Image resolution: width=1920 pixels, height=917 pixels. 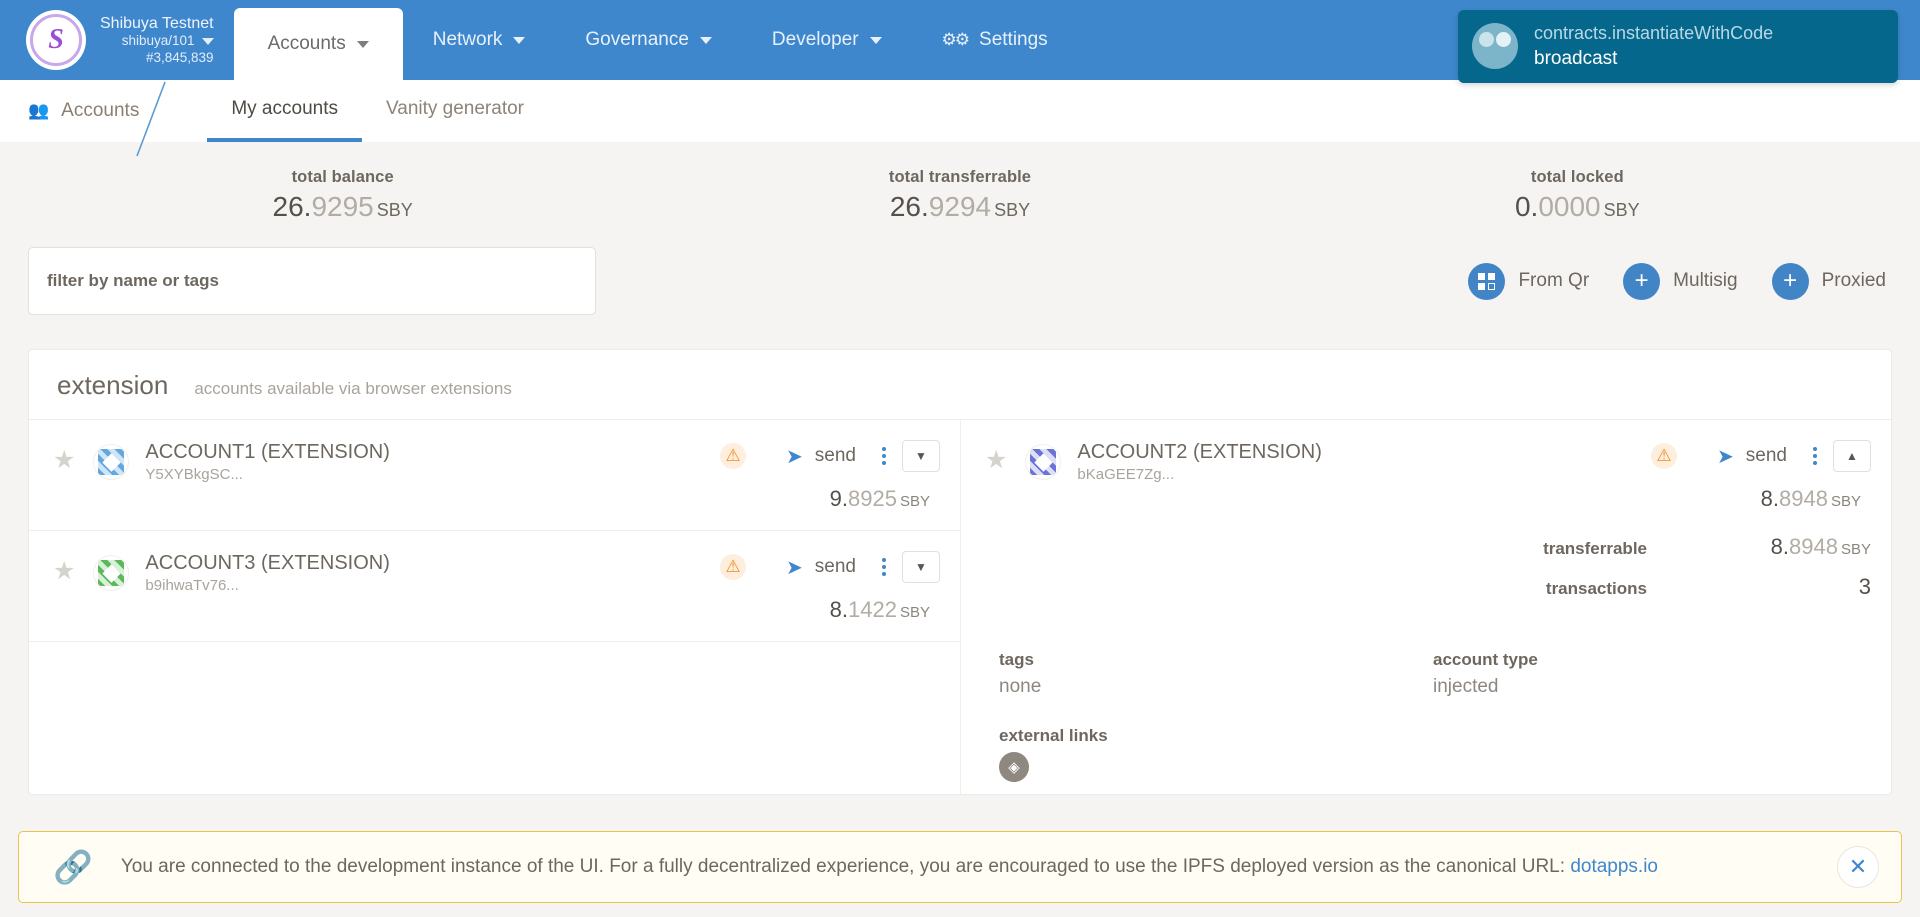 What do you see at coordinates (1654, 33) in the screenshot?
I see `toast-title: contracts.instantiateWithCode` at bounding box center [1654, 33].